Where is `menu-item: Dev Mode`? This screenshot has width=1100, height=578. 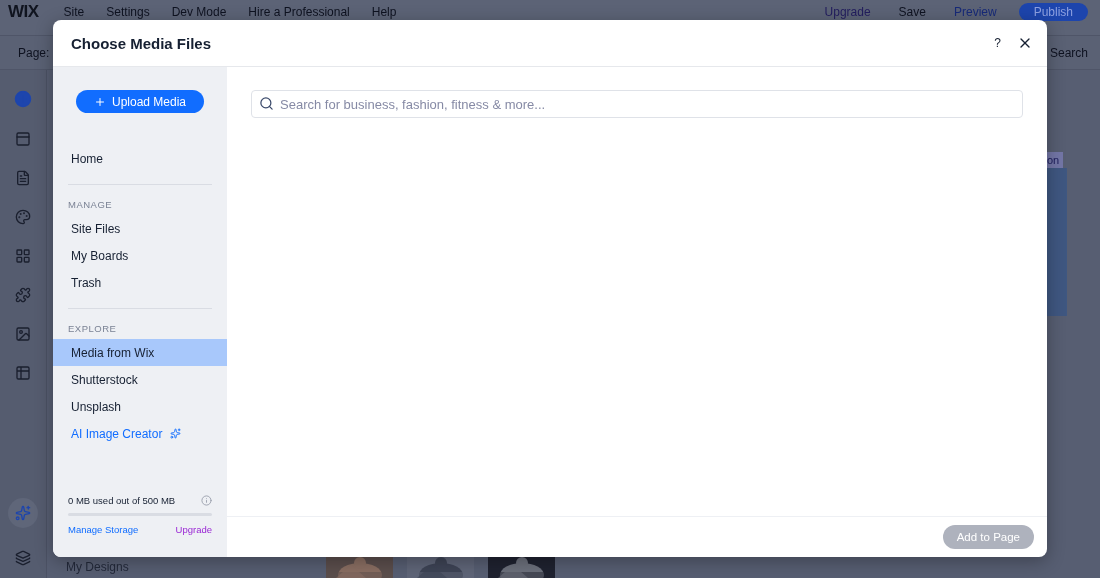 menu-item: Dev Mode is located at coordinates (199, 12).